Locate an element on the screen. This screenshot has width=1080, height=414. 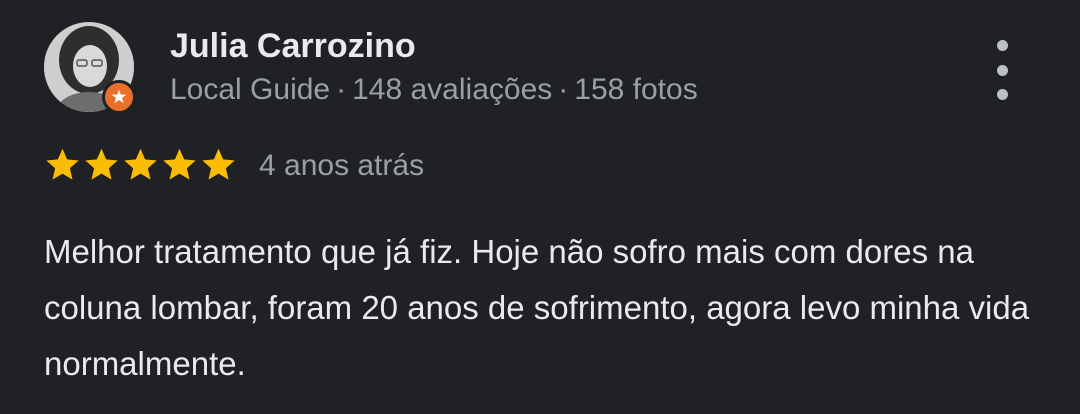
photo-count: 158 fotos is located at coordinates (636, 89).